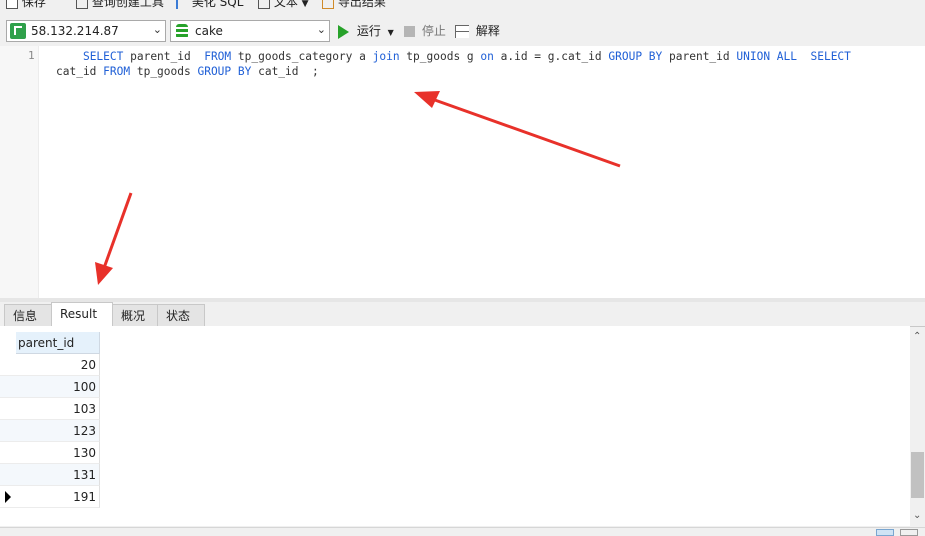 This screenshot has height=536, width=925. Describe the element at coordinates (517, 129) in the screenshot. I see `annotation-arrow-editor` at that location.